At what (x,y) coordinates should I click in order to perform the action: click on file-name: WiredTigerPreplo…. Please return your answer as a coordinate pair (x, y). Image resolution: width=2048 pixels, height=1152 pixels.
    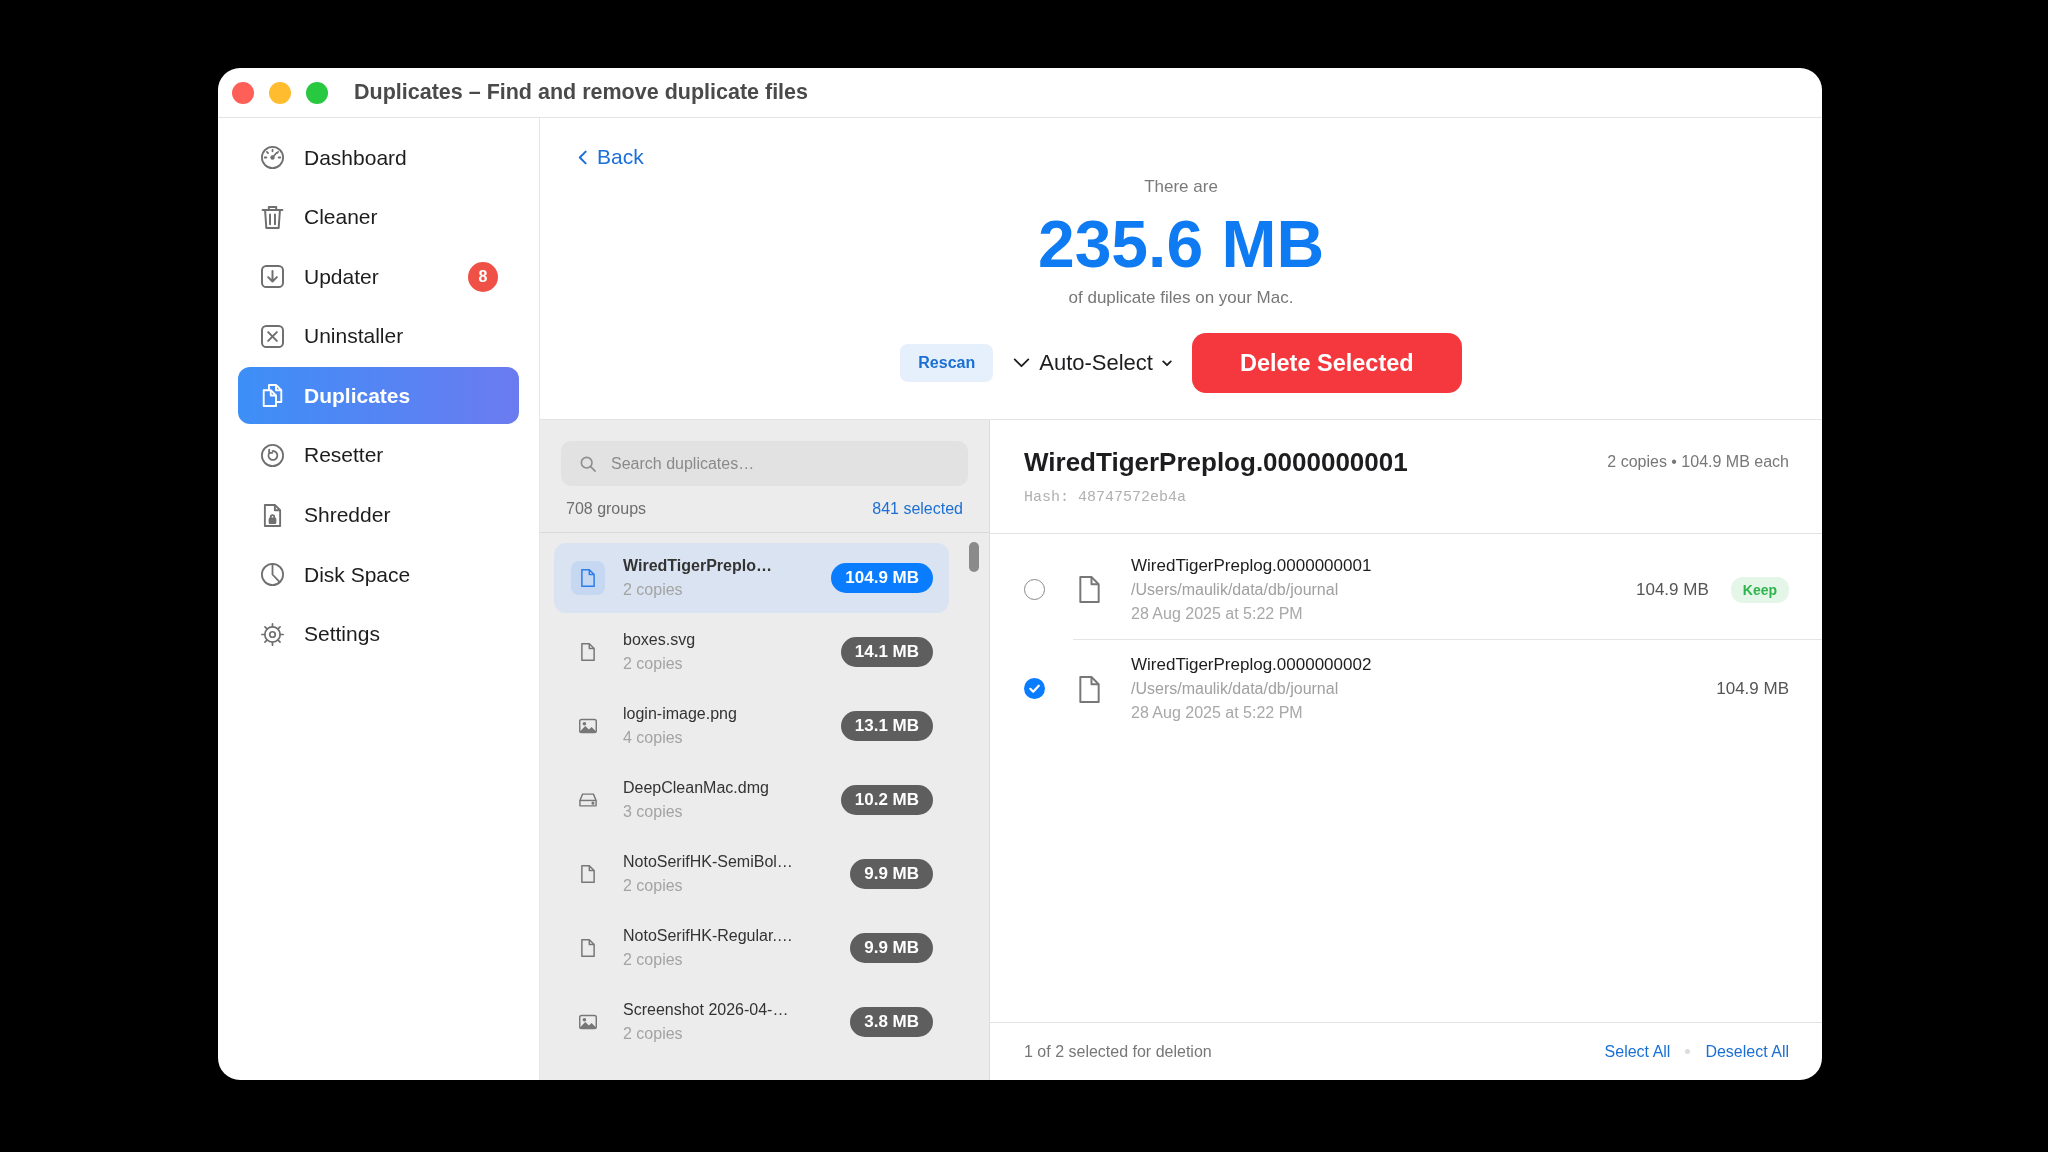
    Looking at the image, I should click on (697, 566).